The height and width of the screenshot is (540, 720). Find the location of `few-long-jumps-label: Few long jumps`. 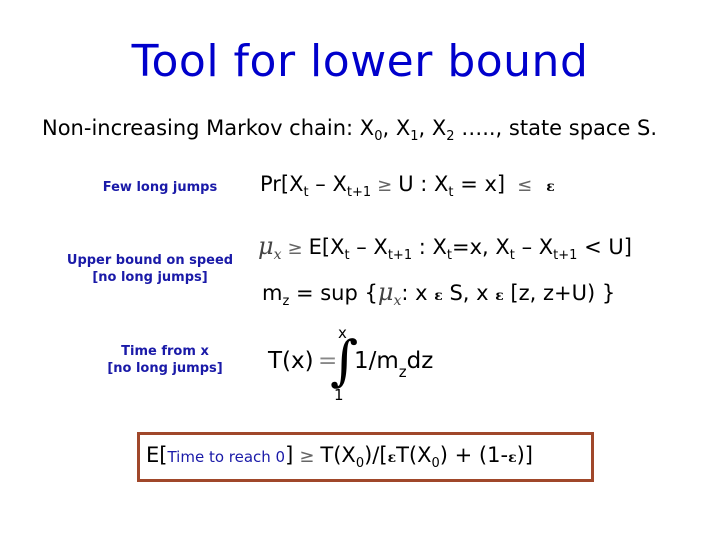

few-long-jumps-label: Few long jumps is located at coordinates (160, 187).